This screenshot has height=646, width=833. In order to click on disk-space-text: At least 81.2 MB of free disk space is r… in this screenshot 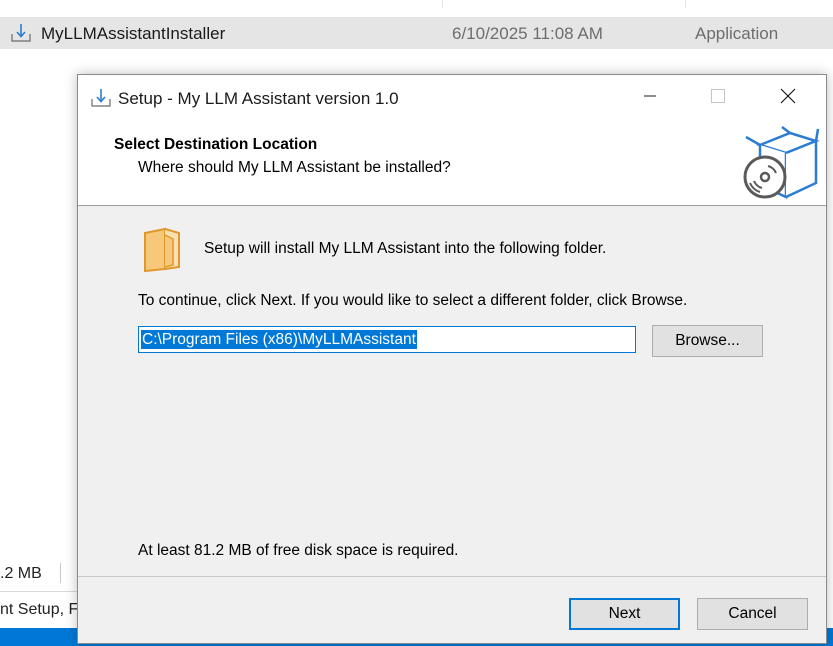, I will do `click(298, 550)`.